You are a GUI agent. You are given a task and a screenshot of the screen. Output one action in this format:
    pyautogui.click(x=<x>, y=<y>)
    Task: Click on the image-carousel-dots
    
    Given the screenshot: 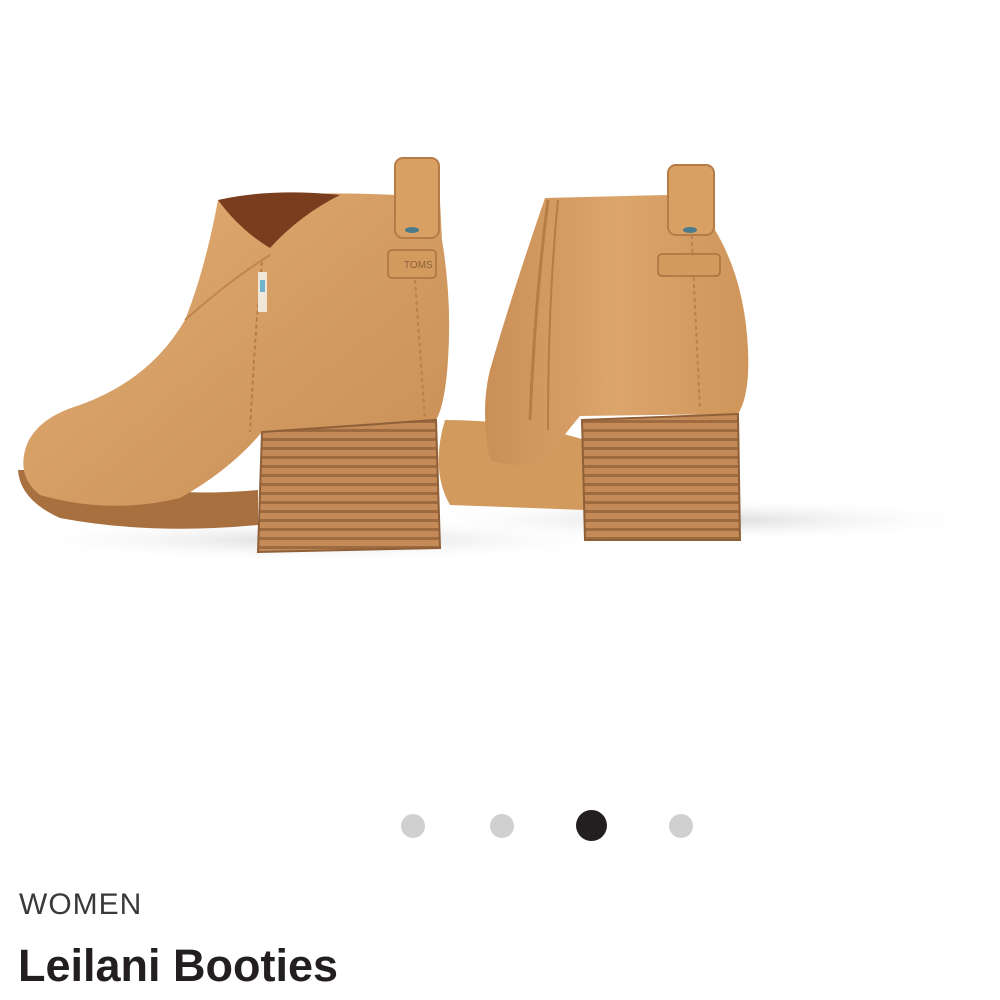 What is the action you would take?
    pyautogui.click(x=500, y=826)
    